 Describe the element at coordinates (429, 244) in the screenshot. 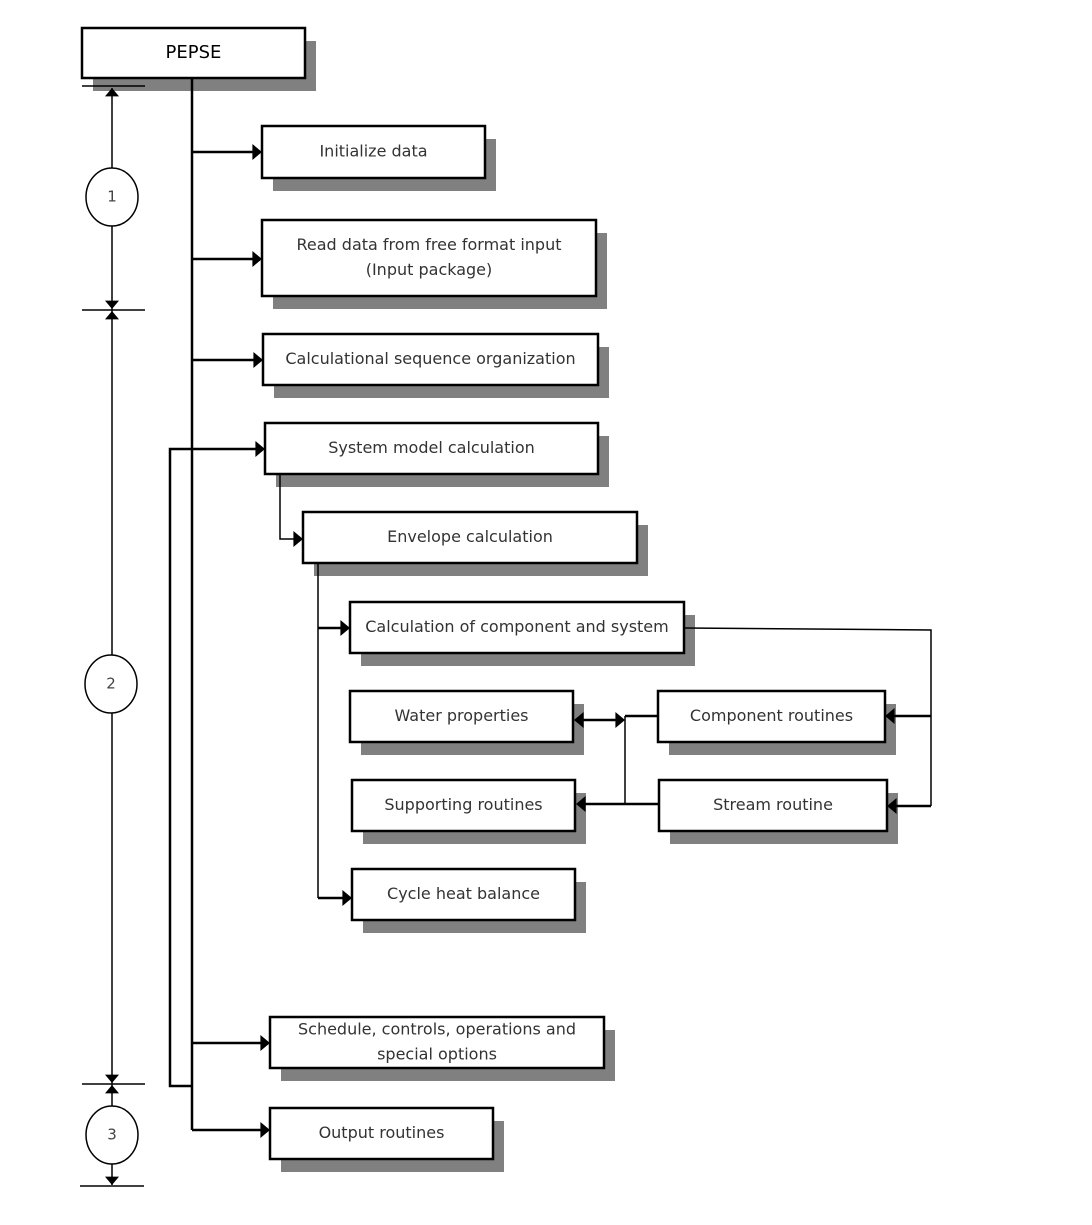

I see `read-data-label: Read data from free format input` at that location.